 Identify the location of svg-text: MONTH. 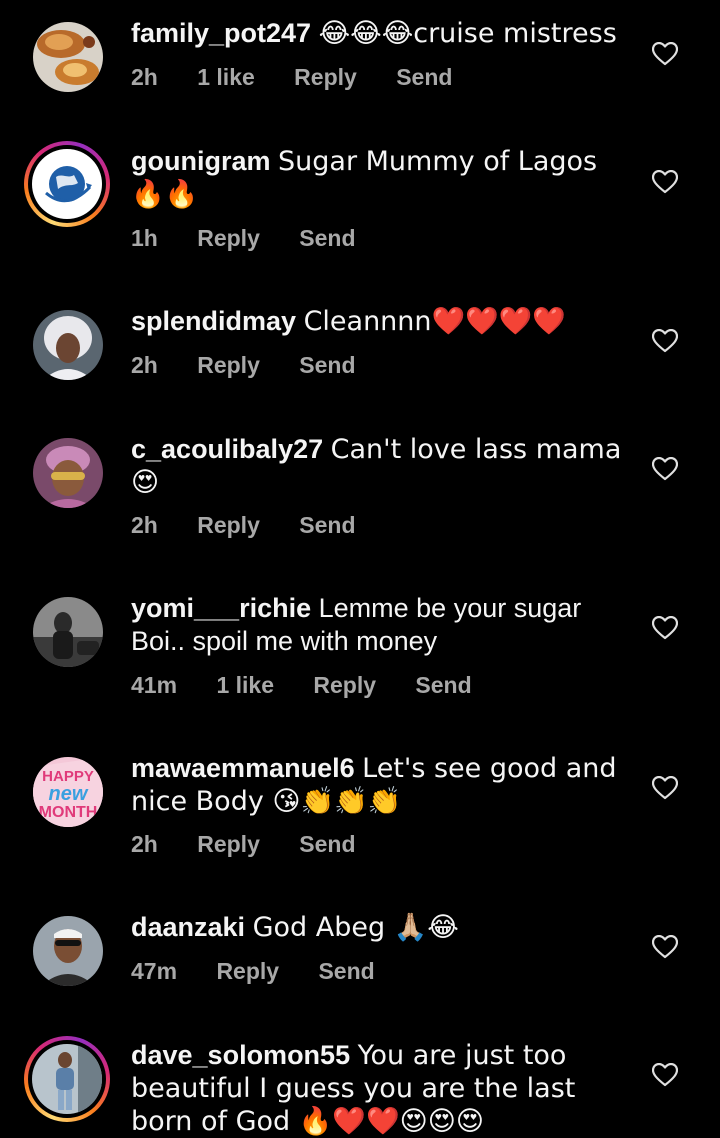
(68, 812).